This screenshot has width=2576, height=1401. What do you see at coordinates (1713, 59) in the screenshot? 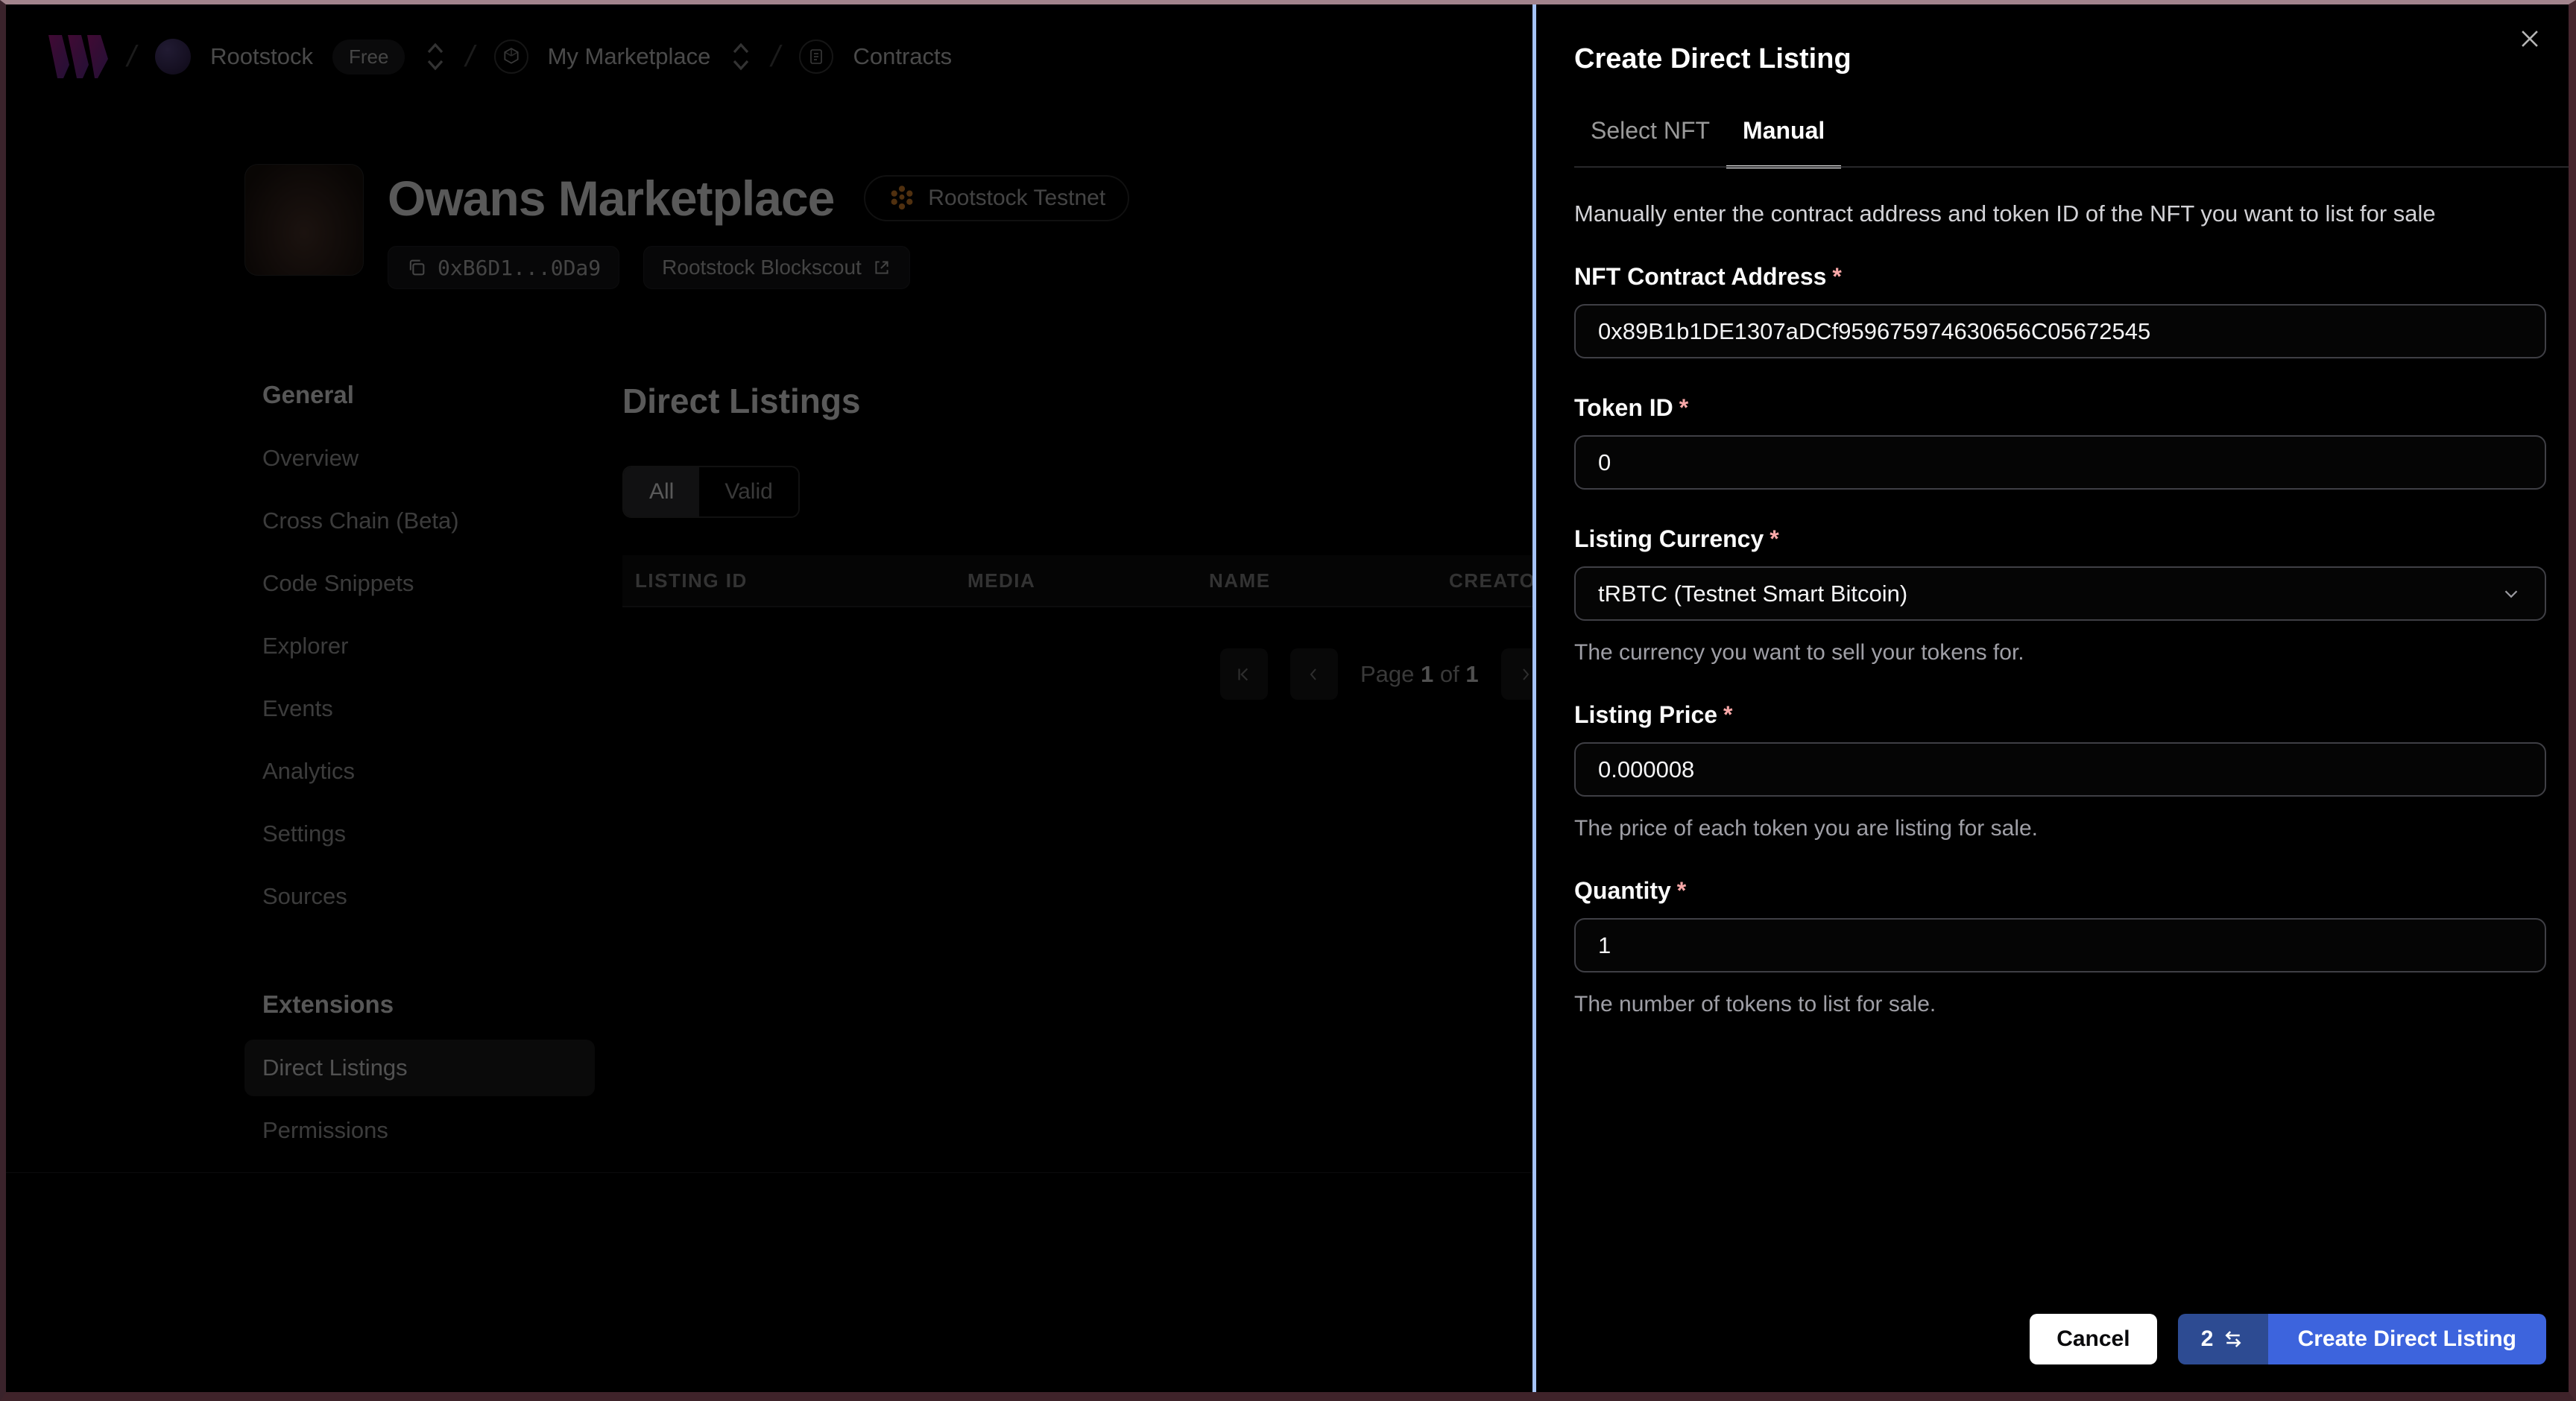
I see `drawer-title: Create Direct Listing` at bounding box center [1713, 59].